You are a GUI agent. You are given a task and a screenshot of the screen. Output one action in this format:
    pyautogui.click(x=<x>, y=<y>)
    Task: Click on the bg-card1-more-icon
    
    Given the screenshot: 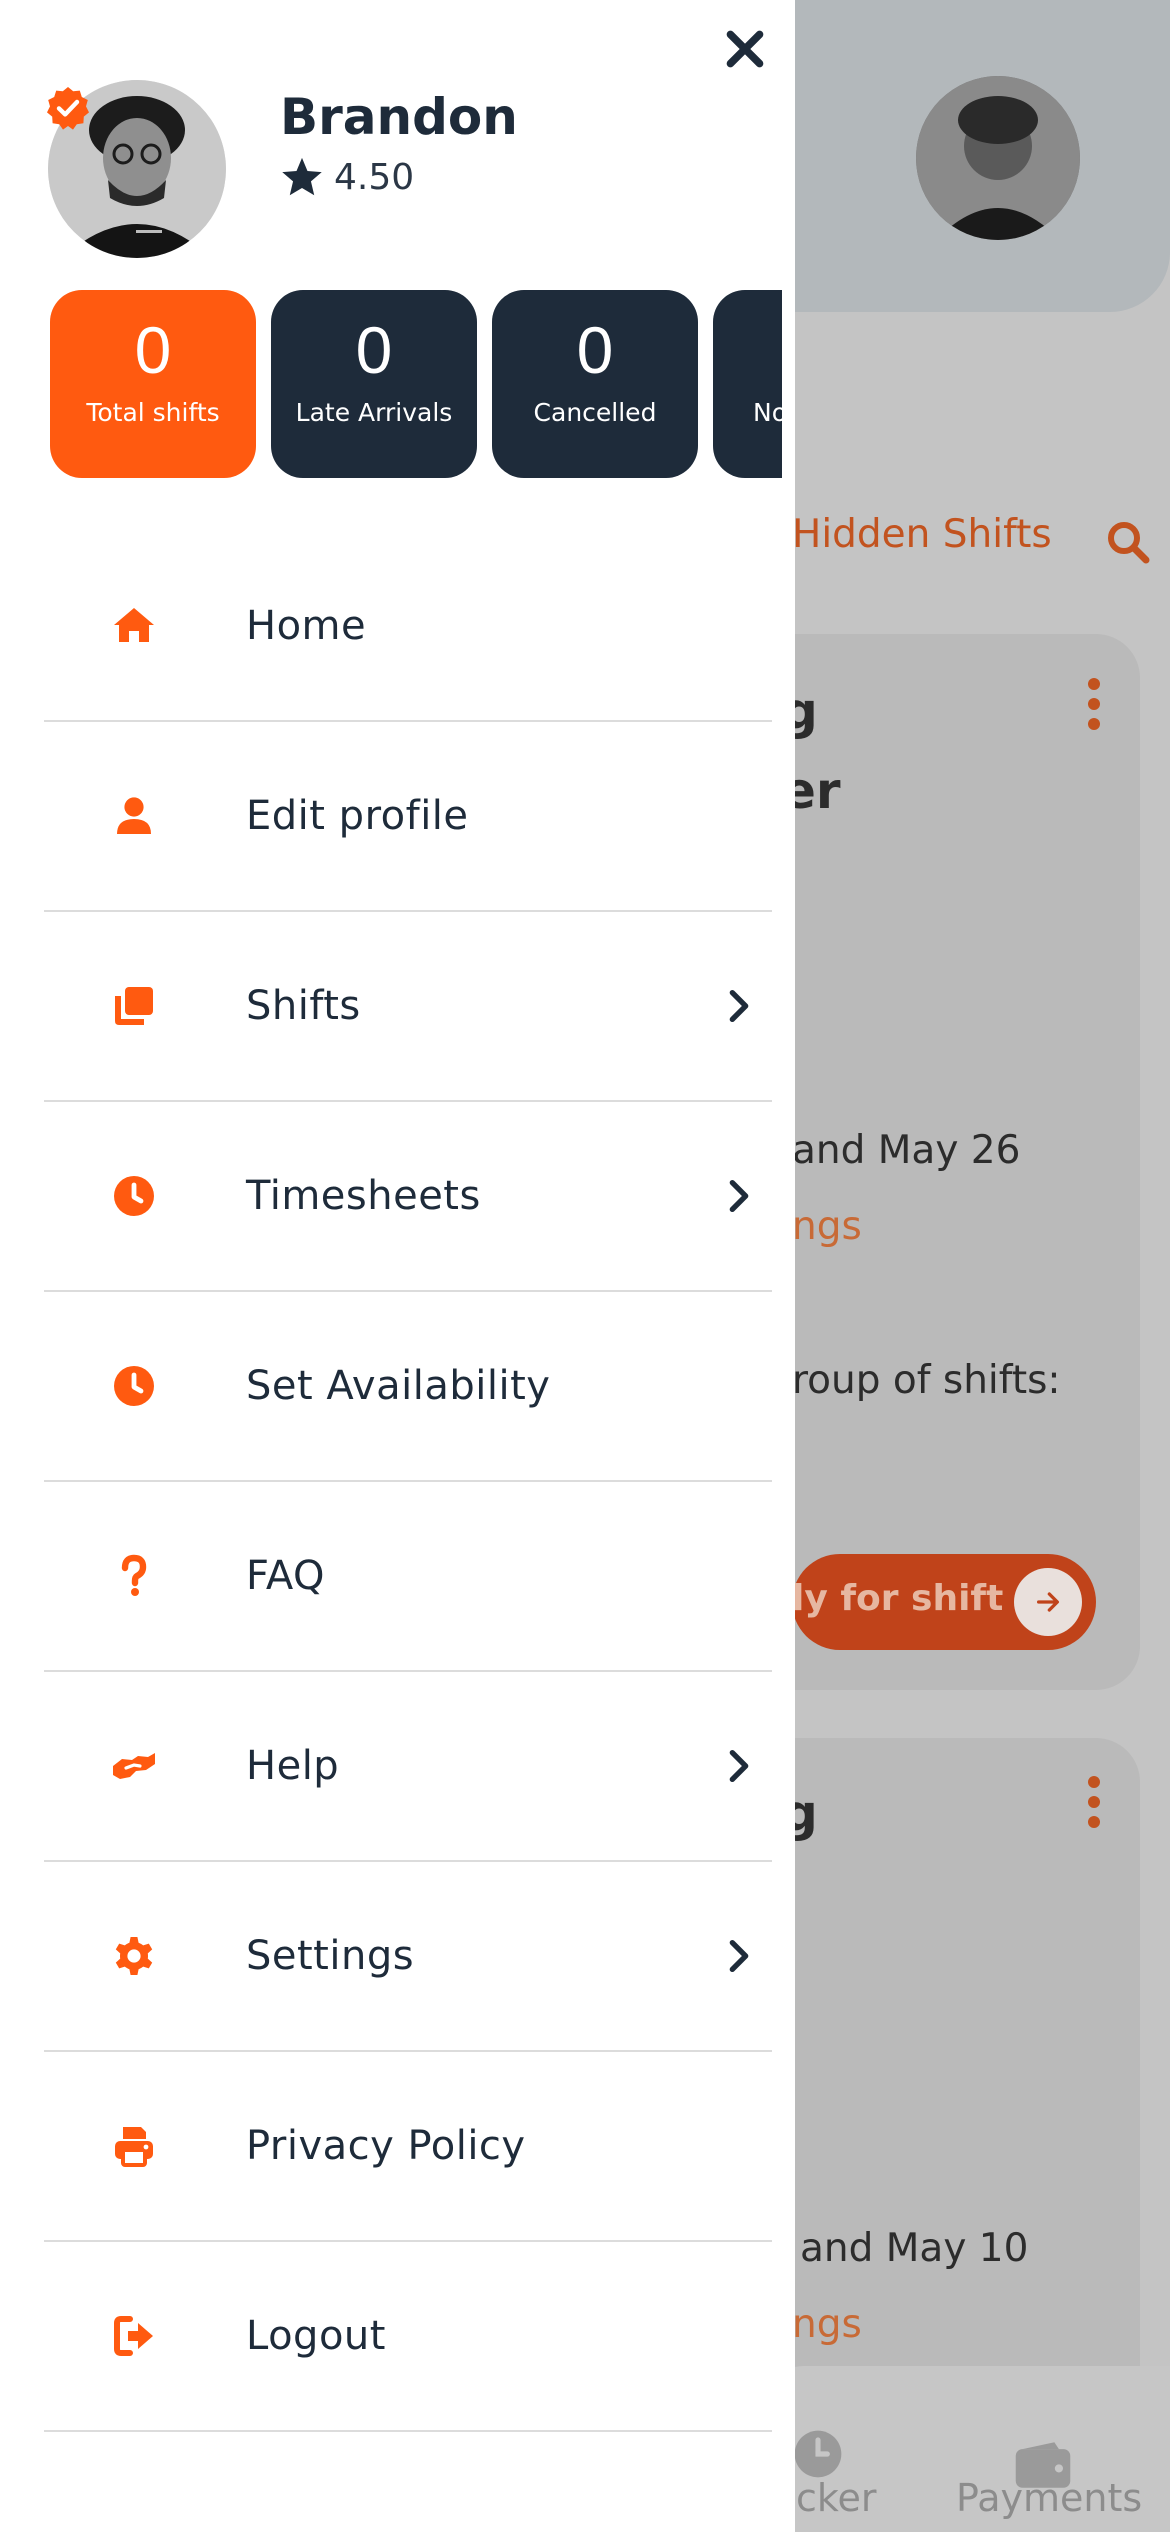 What is the action you would take?
    pyautogui.click(x=1094, y=708)
    